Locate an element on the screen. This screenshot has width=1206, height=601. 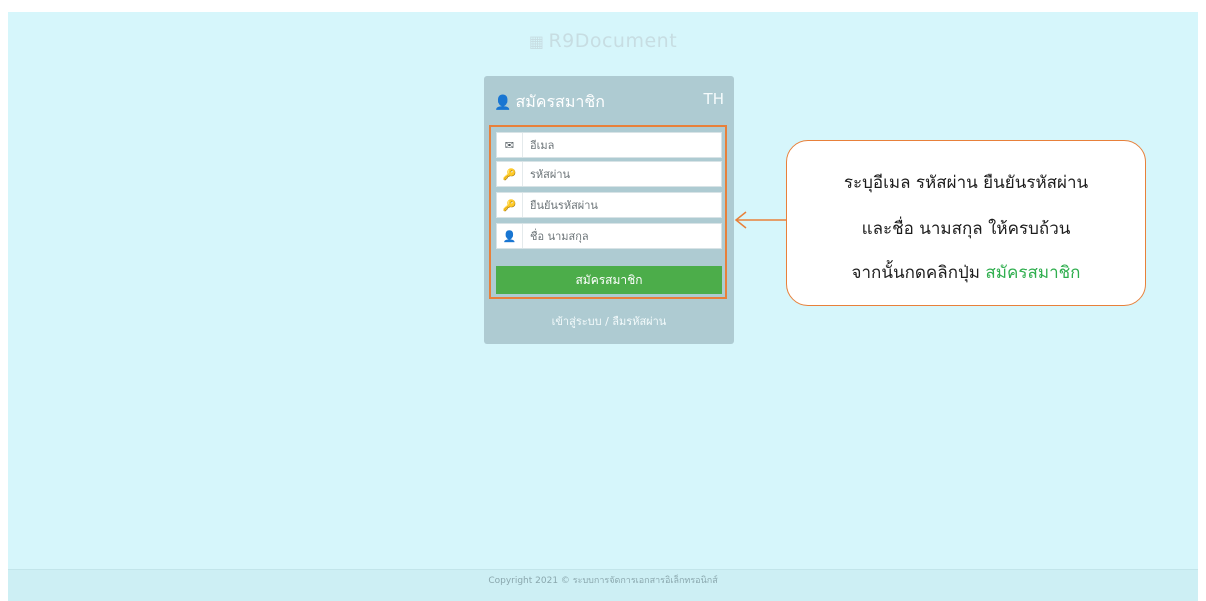
card-title: สมัครสมาชิก is located at coordinates (560, 101).